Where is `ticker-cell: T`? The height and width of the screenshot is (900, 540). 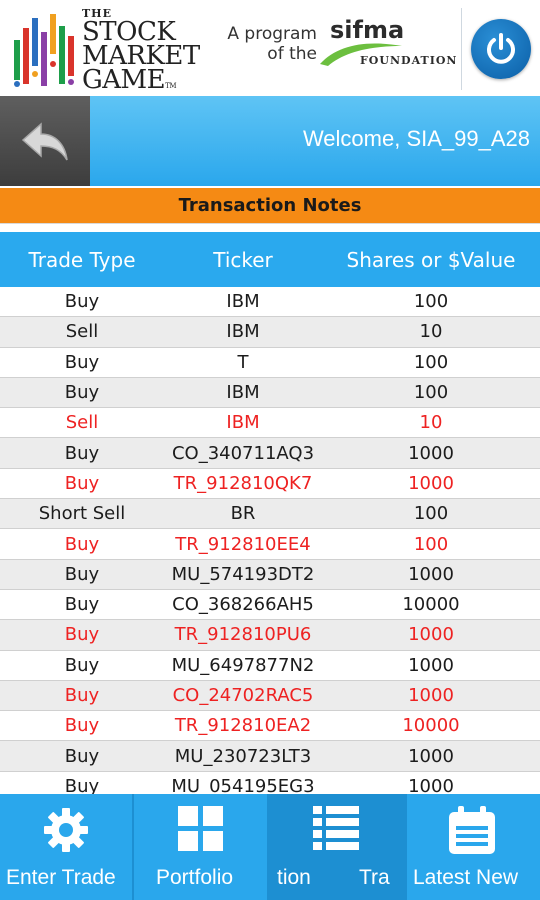
ticker-cell: T is located at coordinates (243, 362).